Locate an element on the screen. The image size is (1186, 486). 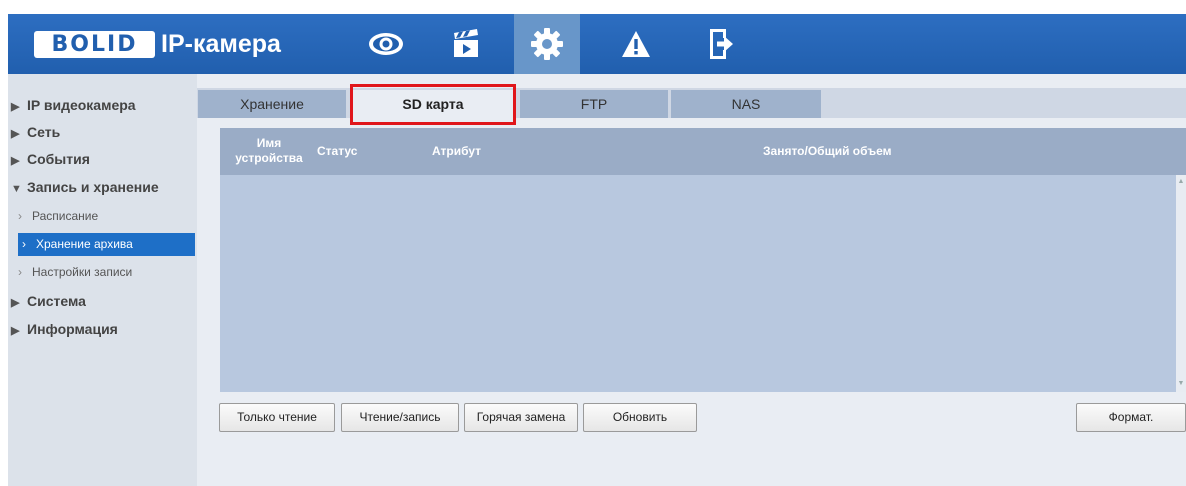
clapperboard-icon is located at coordinates (466, 43).